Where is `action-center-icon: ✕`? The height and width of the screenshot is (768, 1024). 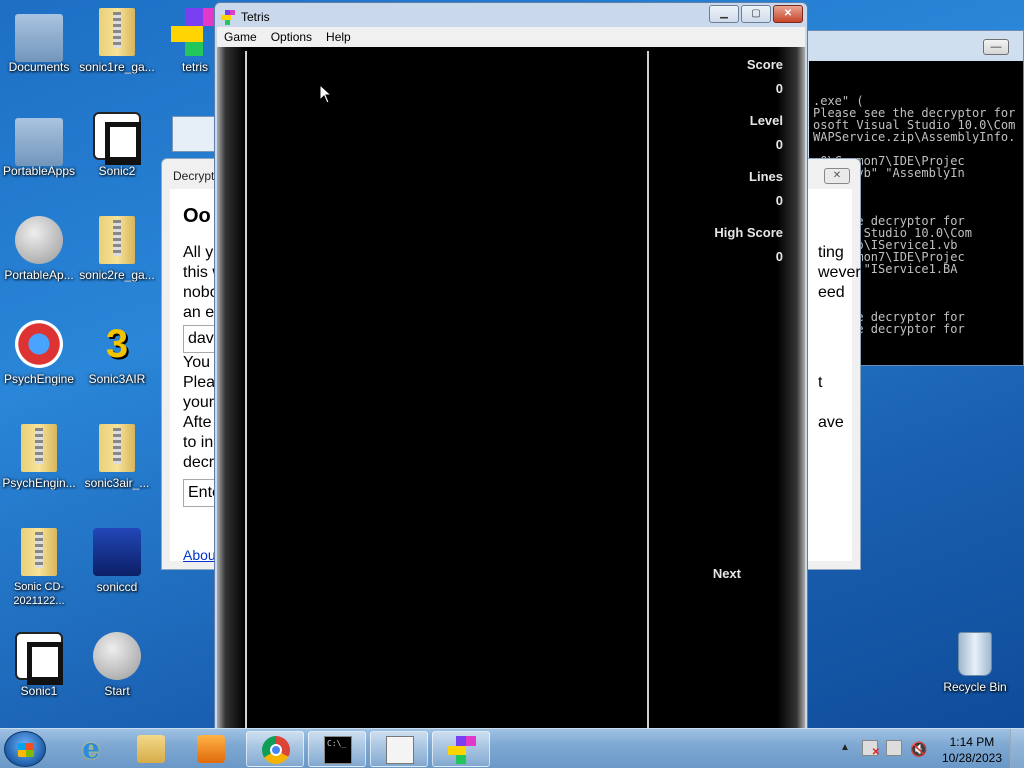
action-center-icon: ✕ is located at coordinates (871, 749).